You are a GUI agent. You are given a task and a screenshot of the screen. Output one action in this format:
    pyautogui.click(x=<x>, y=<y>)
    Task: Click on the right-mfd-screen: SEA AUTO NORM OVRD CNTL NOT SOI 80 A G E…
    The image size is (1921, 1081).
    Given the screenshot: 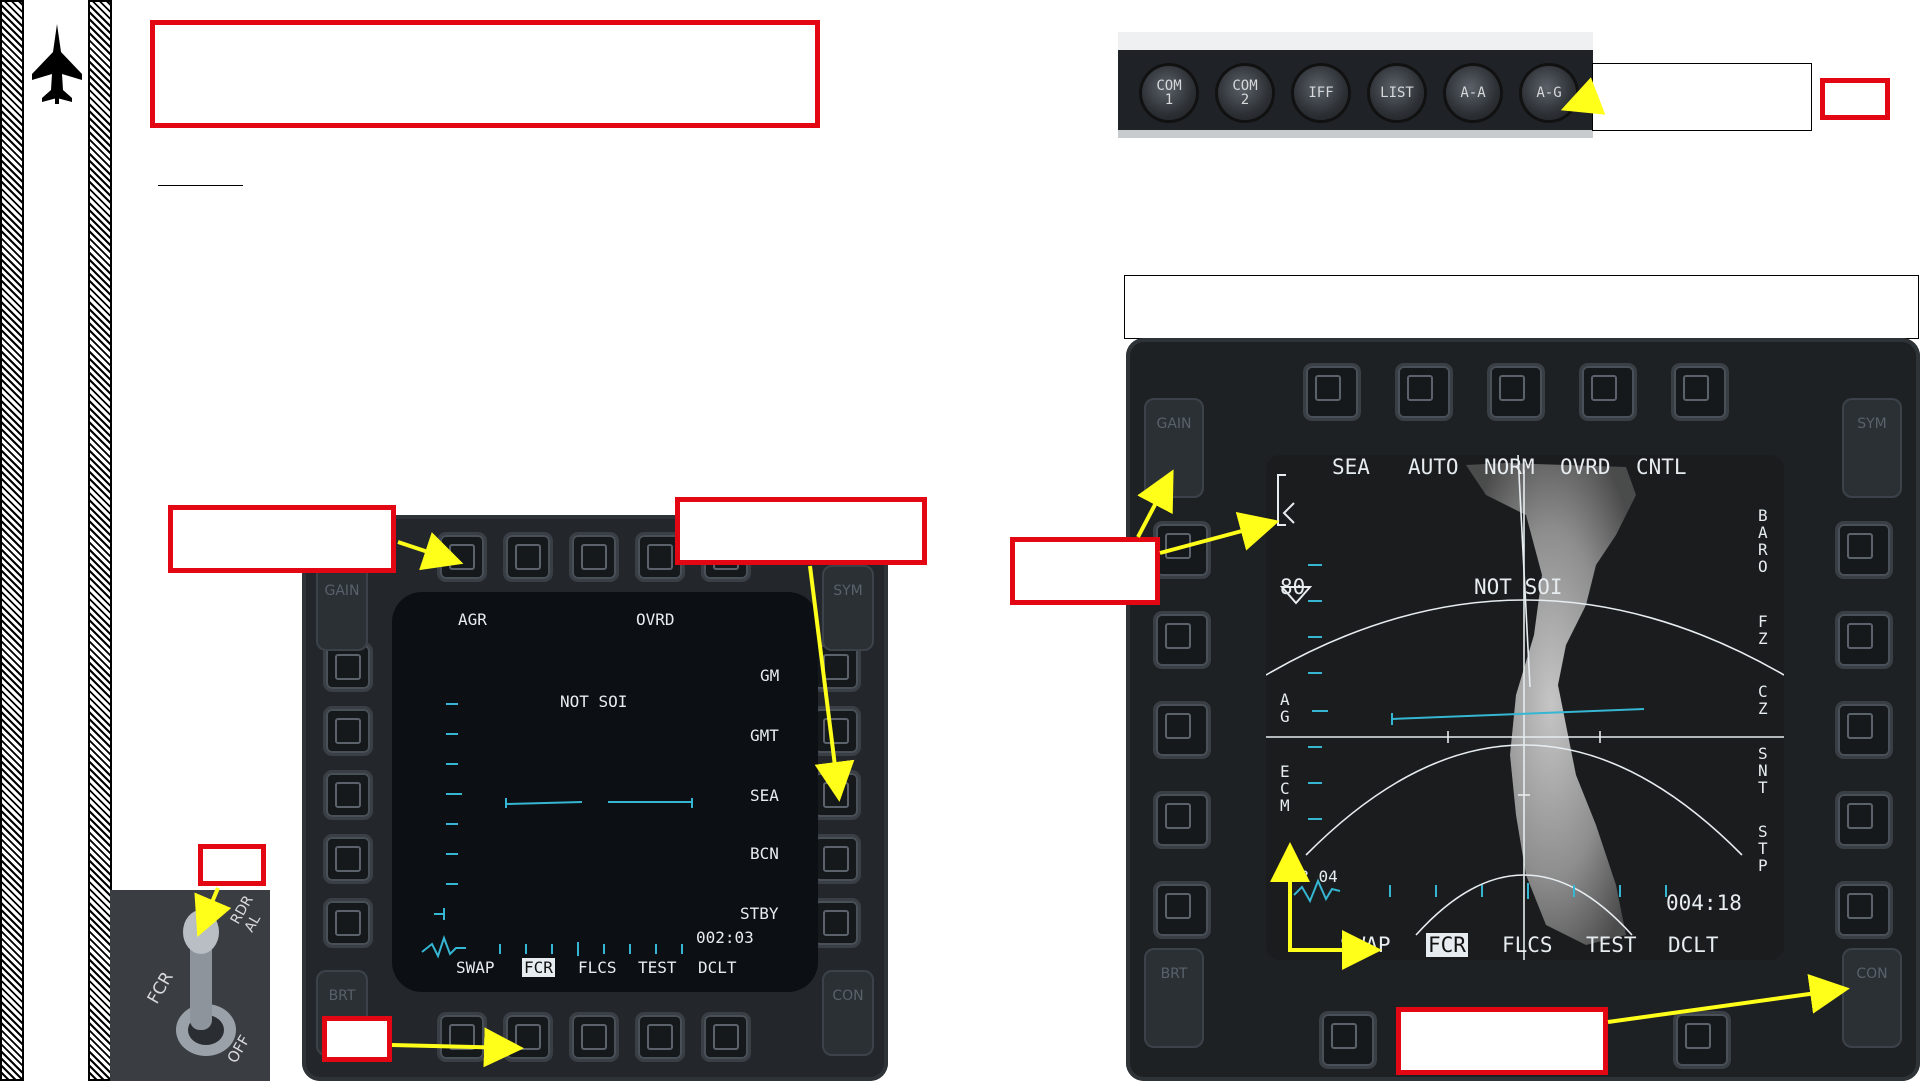 What is the action you would take?
    pyautogui.click(x=1525, y=707)
    